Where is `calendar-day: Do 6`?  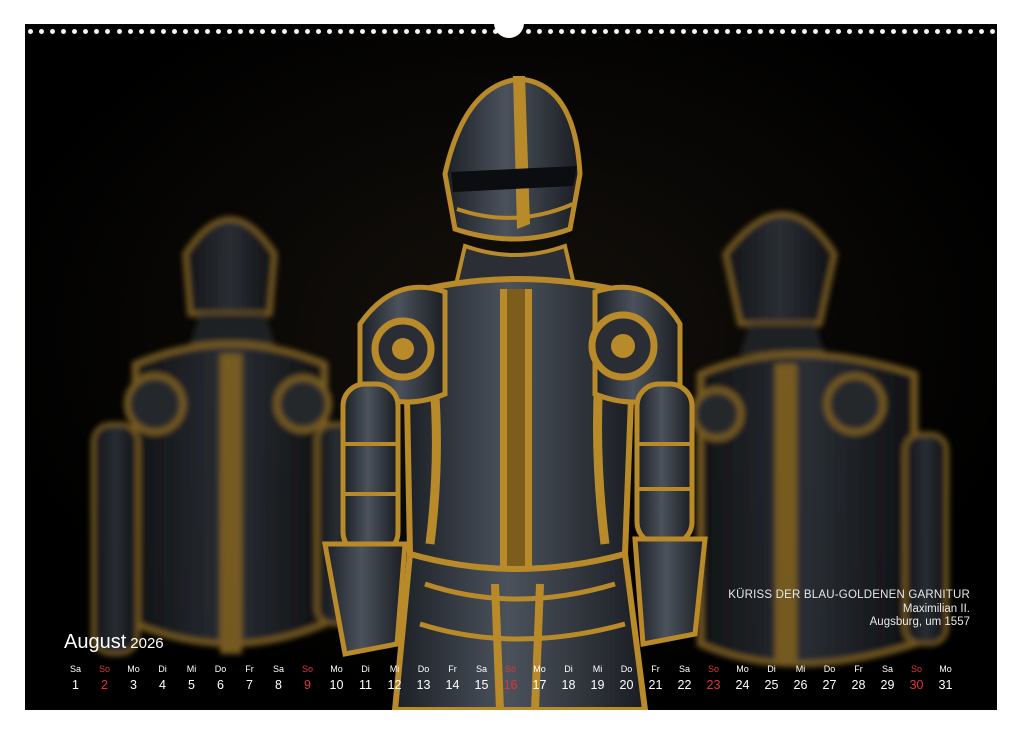 calendar-day: Do 6 is located at coordinates (220, 678).